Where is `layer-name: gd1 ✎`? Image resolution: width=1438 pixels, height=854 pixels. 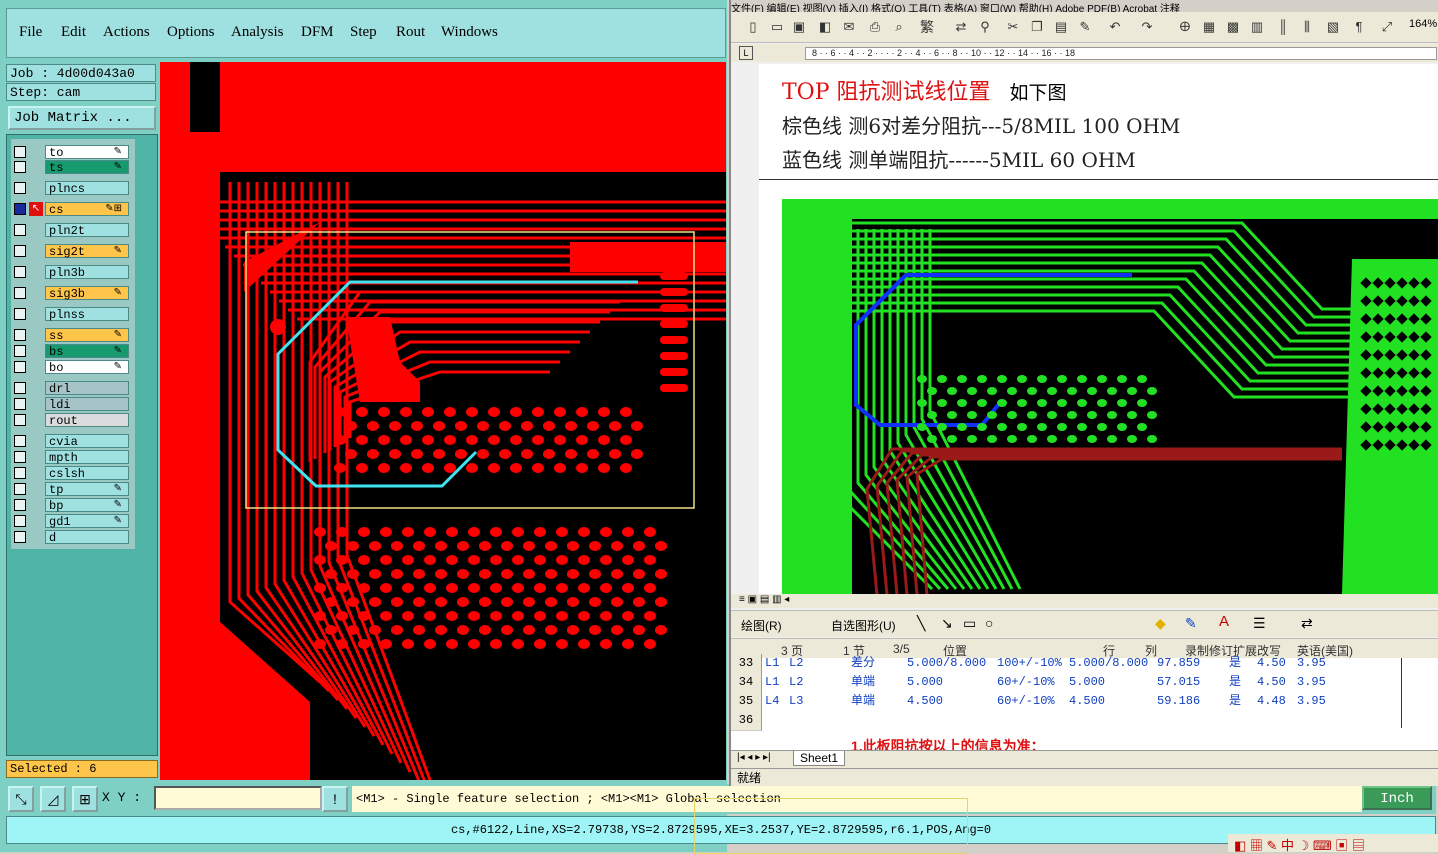 layer-name: gd1 ✎ is located at coordinates (87, 521).